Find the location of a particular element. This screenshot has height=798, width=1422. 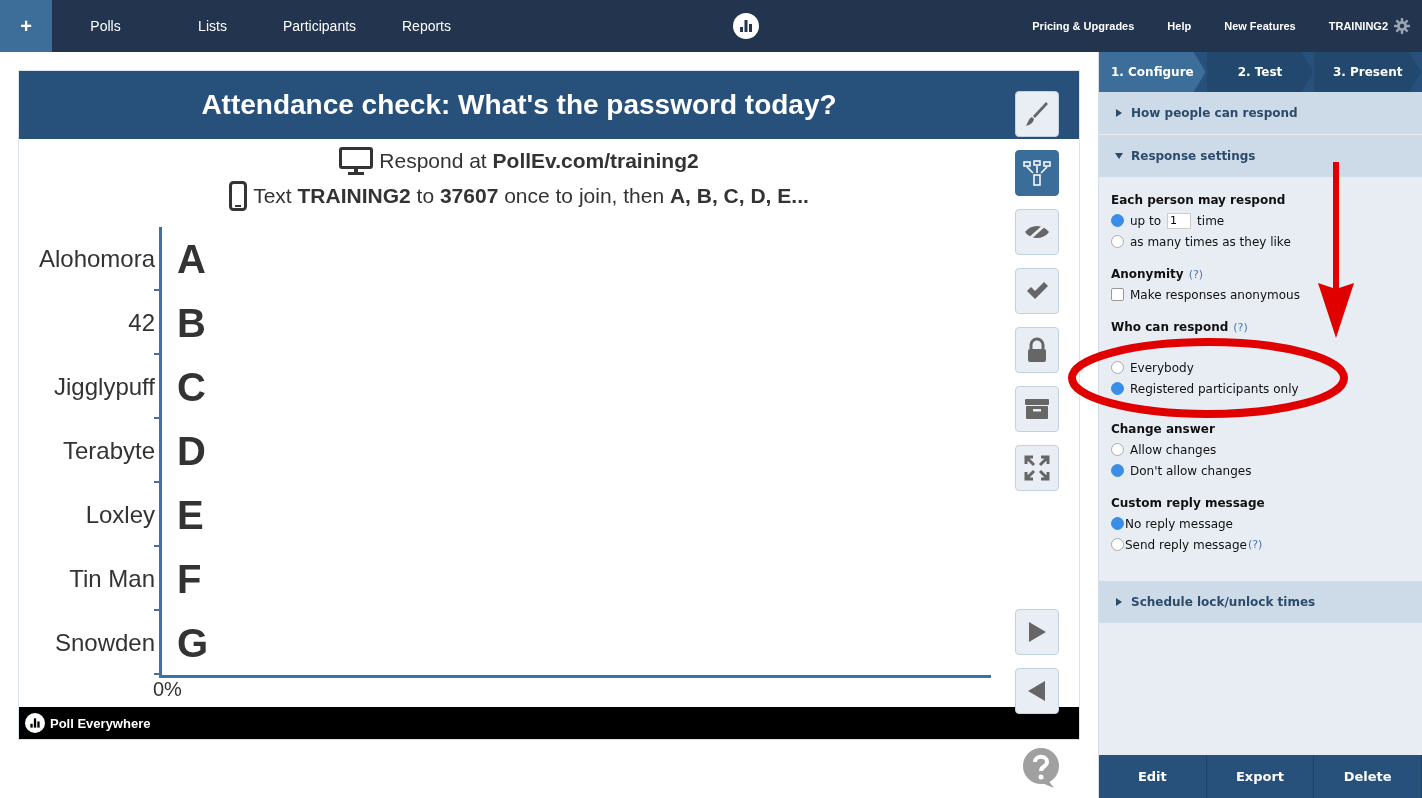

brush-button is located at coordinates (1037, 114).